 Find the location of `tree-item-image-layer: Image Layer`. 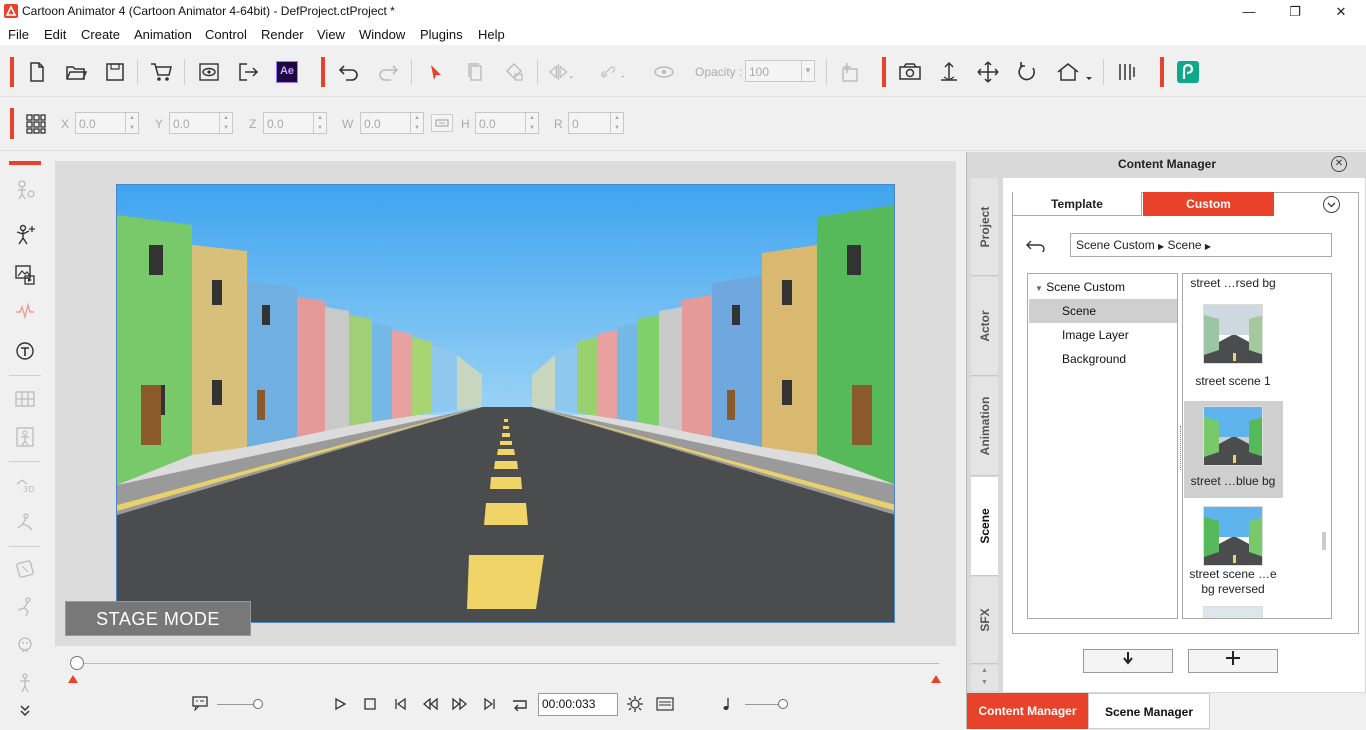

tree-item-image-layer: Image Layer is located at coordinates (1103, 335).